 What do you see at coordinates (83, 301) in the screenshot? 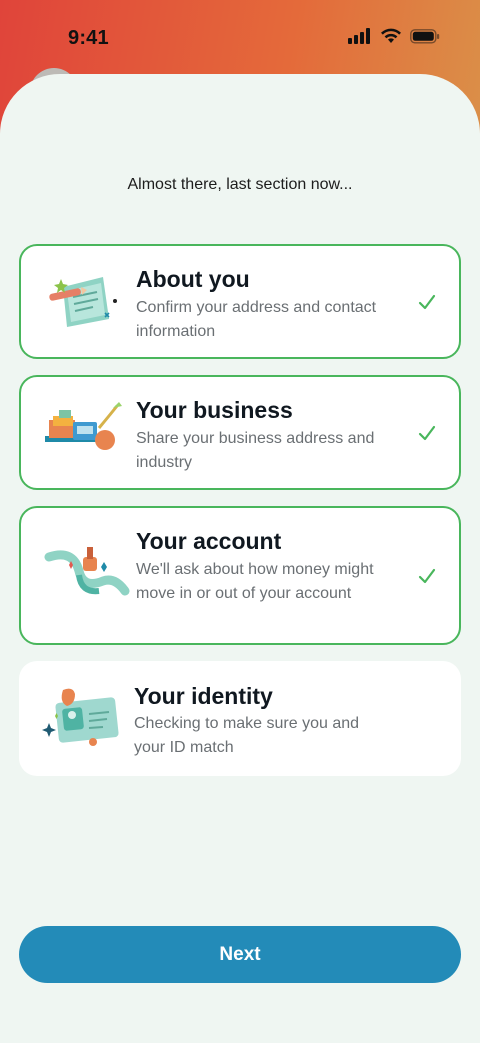
I see `document-pencil-icon` at bounding box center [83, 301].